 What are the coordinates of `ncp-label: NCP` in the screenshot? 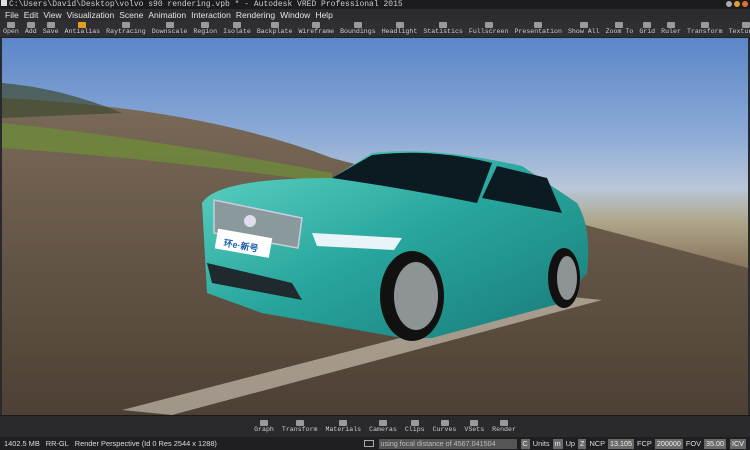 It's located at (597, 443).